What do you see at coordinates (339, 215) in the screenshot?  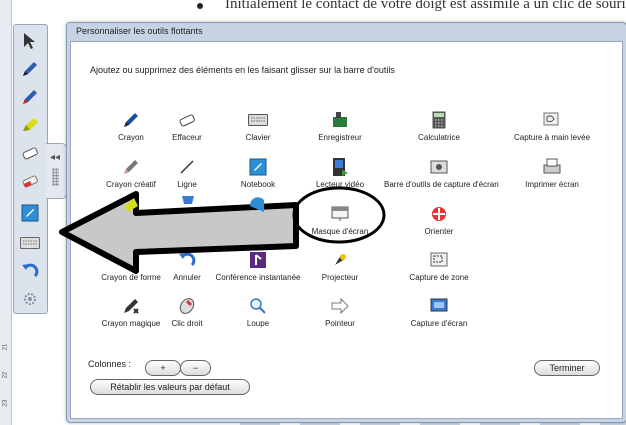 I see `highlight-ellipse` at bounding box center [339, 215].